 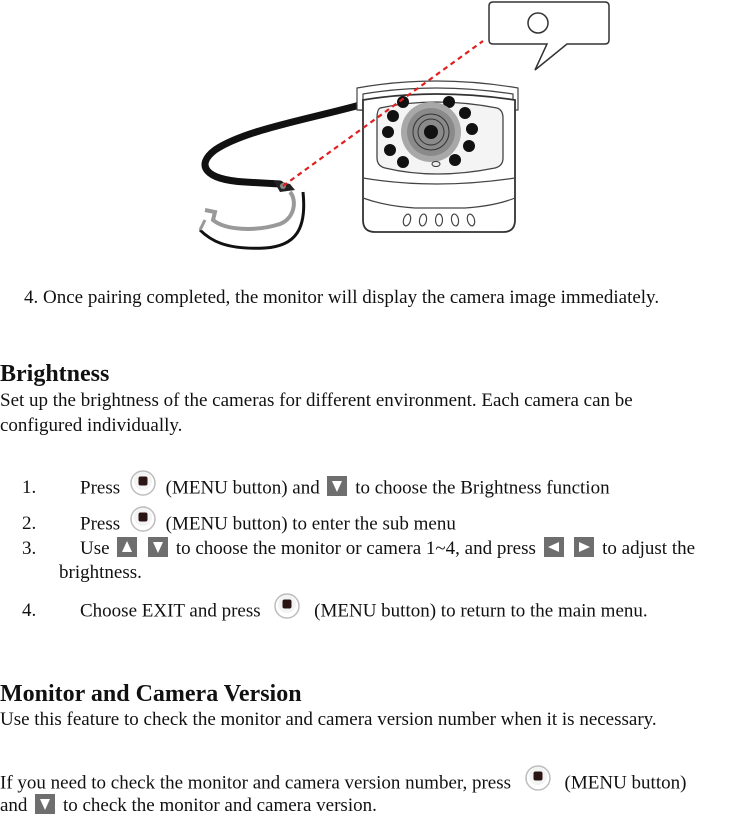 What do you see at coordinates (127, 546) in the screenshot?
I see `arrow-up-icon` at bounding box center [127, 546].